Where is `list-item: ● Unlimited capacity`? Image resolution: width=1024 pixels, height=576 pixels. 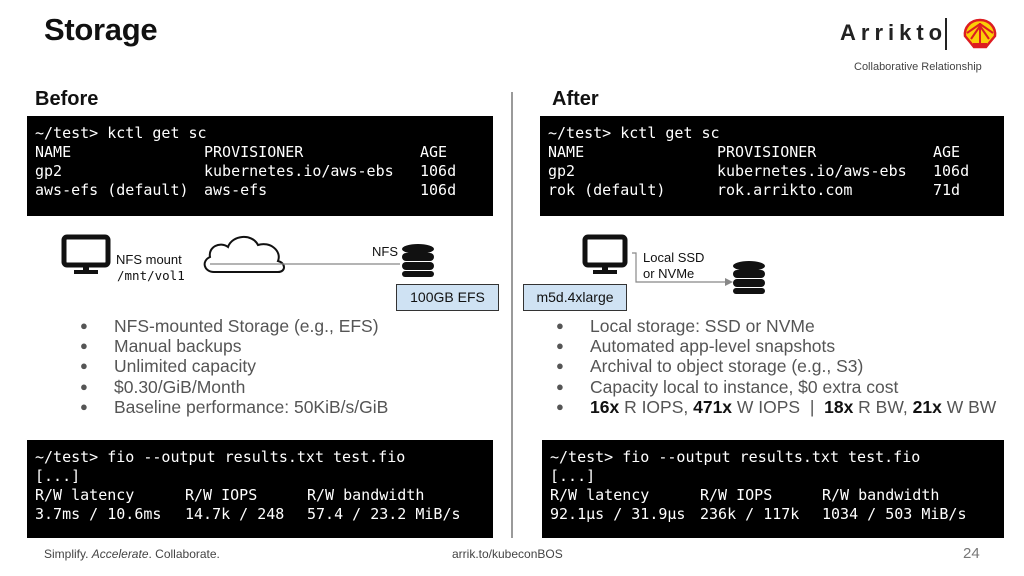
list-item: ● Unlimited capacity is located at coordinates (234, 366).